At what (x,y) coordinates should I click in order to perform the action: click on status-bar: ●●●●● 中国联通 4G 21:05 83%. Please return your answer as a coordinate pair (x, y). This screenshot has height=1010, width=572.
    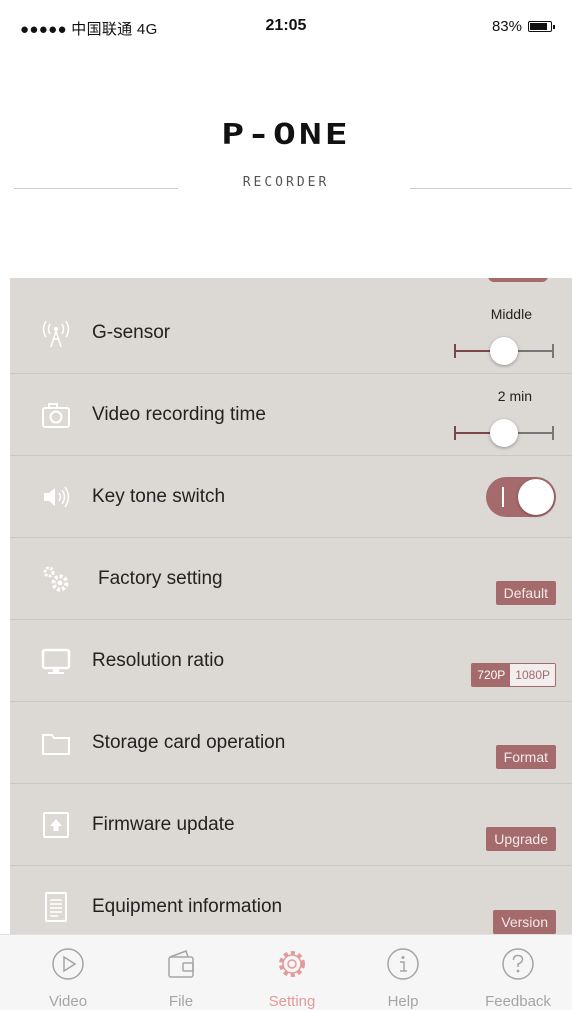
    Looking at the image, I should click on (286, 26).